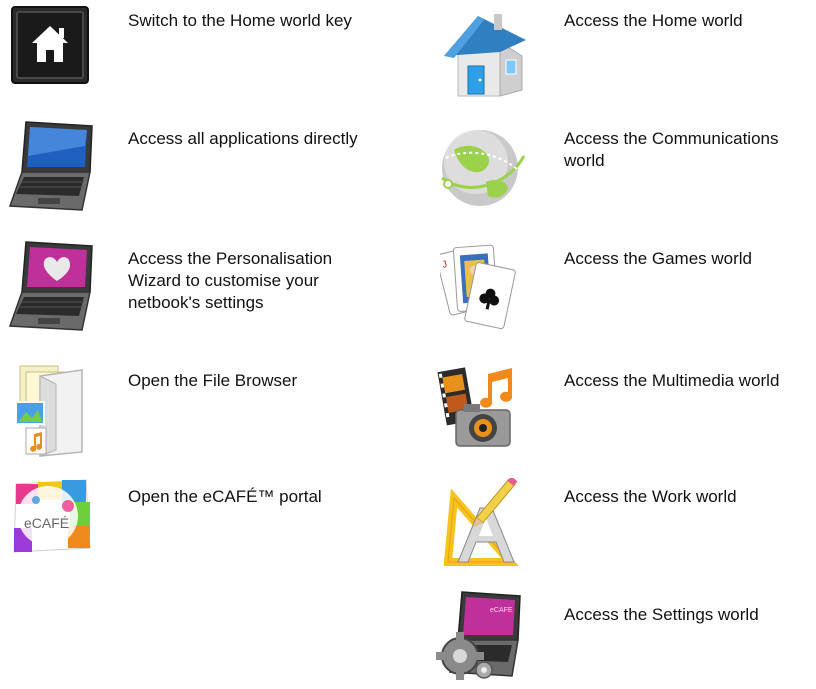 This screenshot has height=689, width=816. What do you see at coordinates (650, 496) in the screenshot?
I see `work-label: Access the Work world` at bounding box center [650, 496].